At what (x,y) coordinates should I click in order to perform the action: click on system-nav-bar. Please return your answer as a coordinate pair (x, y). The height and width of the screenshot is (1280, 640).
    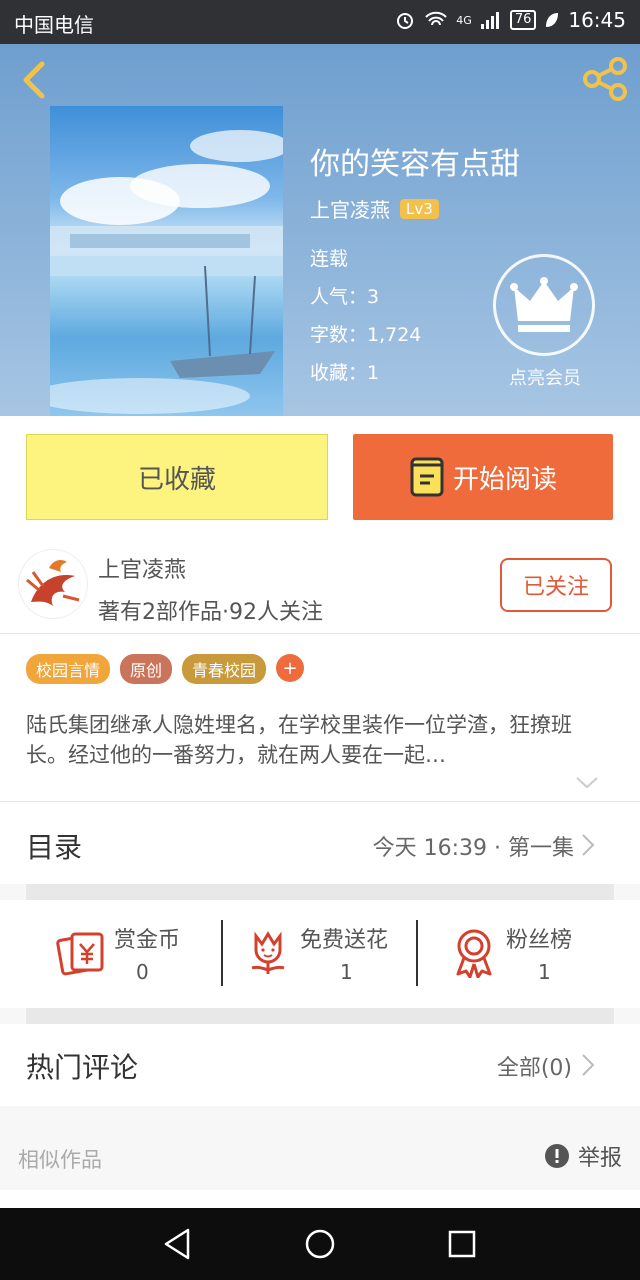
    Looking at the image, I should click on (320, 1244).